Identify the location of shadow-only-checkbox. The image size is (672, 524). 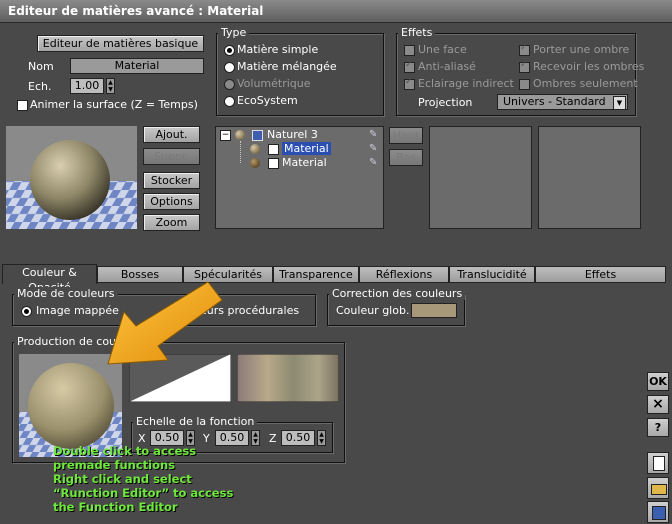
(524, 84).